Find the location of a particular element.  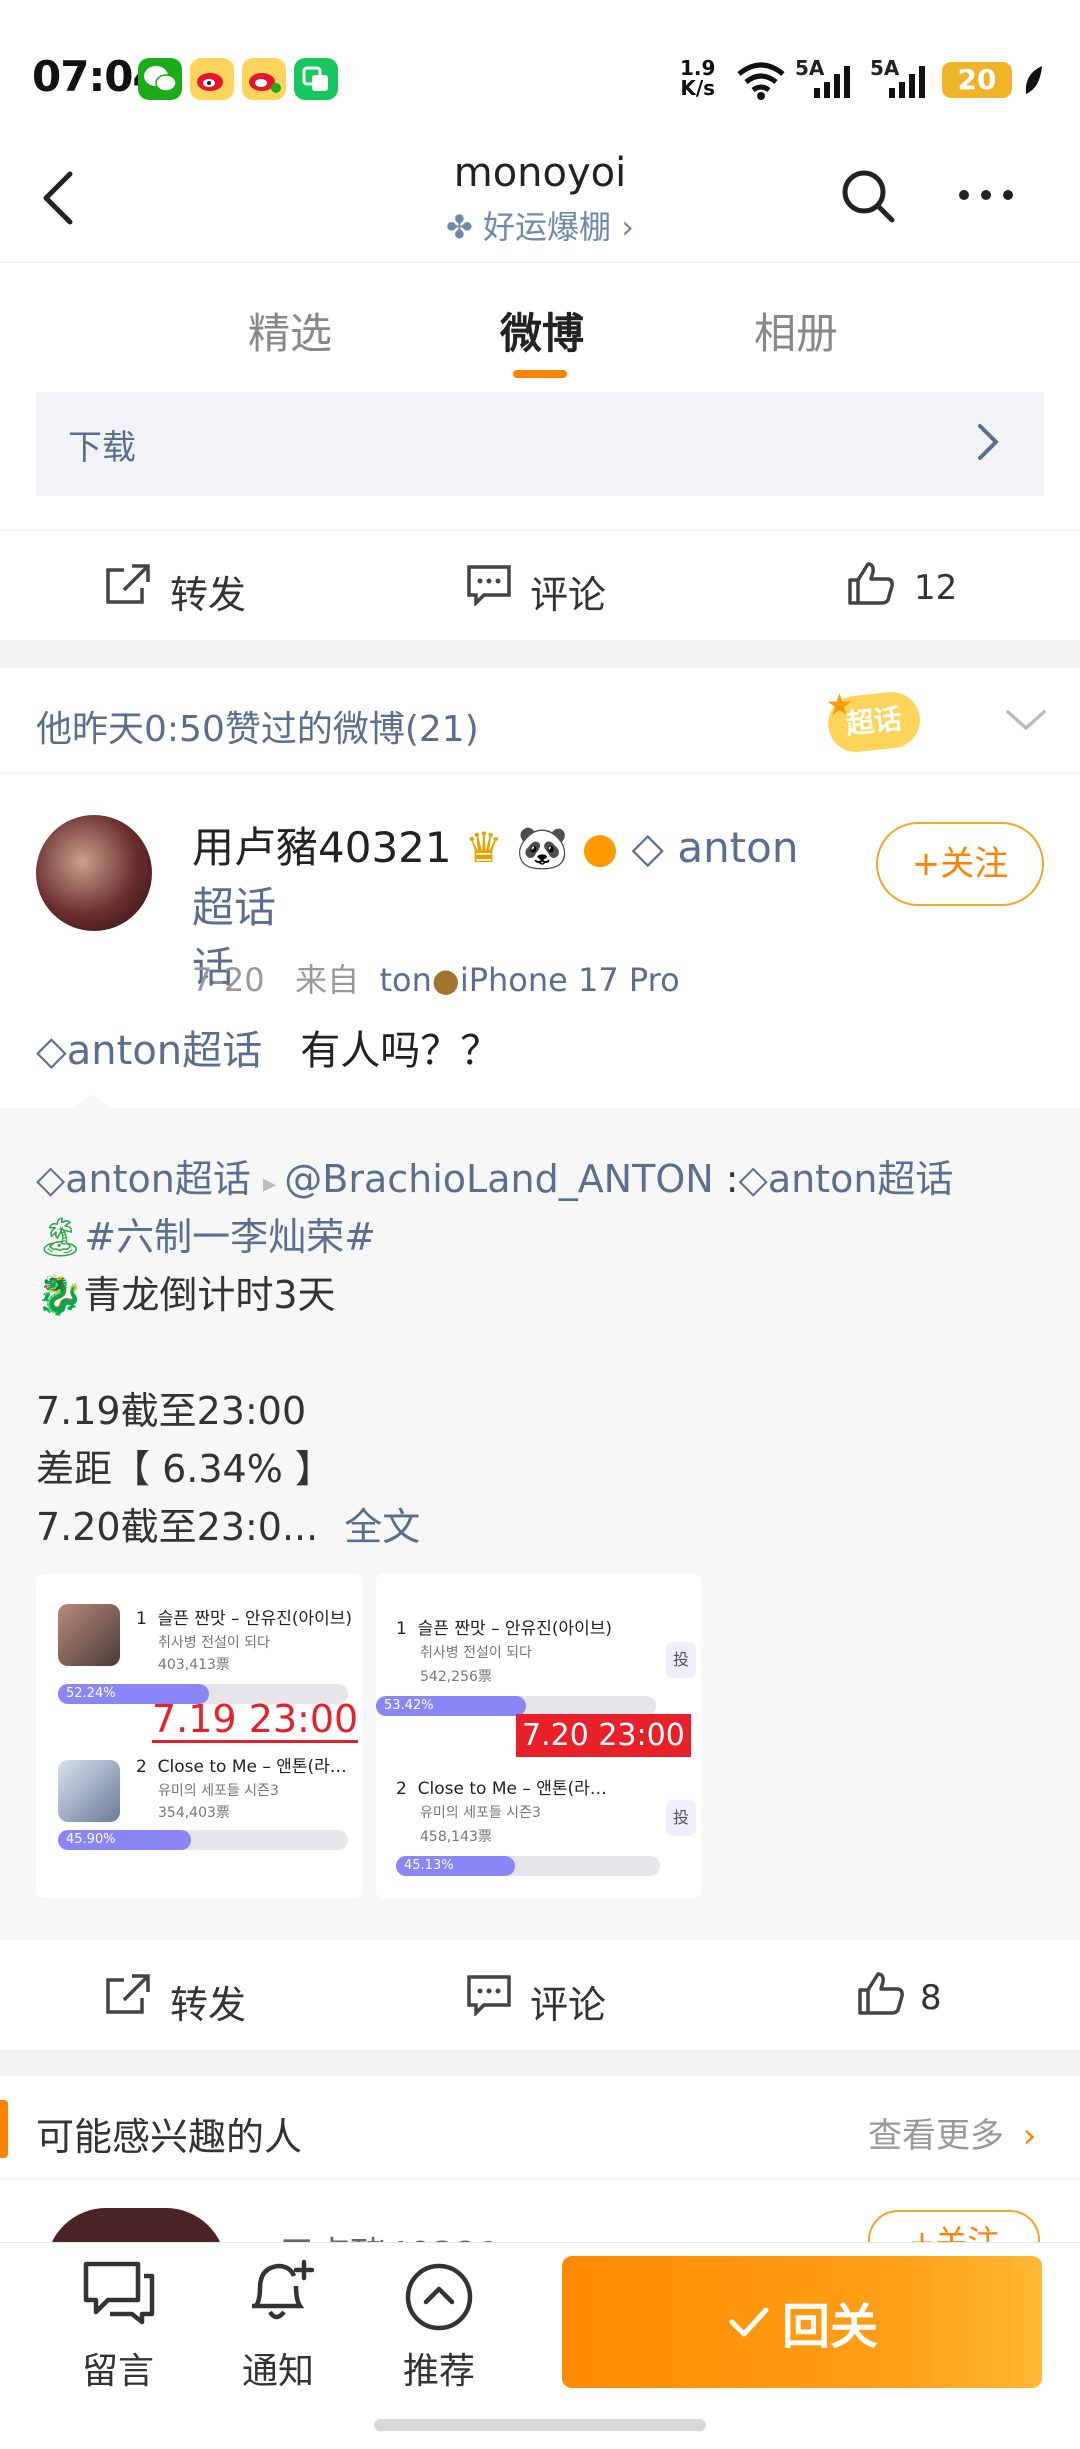

section-marker is located at coordinates (4, 2129).